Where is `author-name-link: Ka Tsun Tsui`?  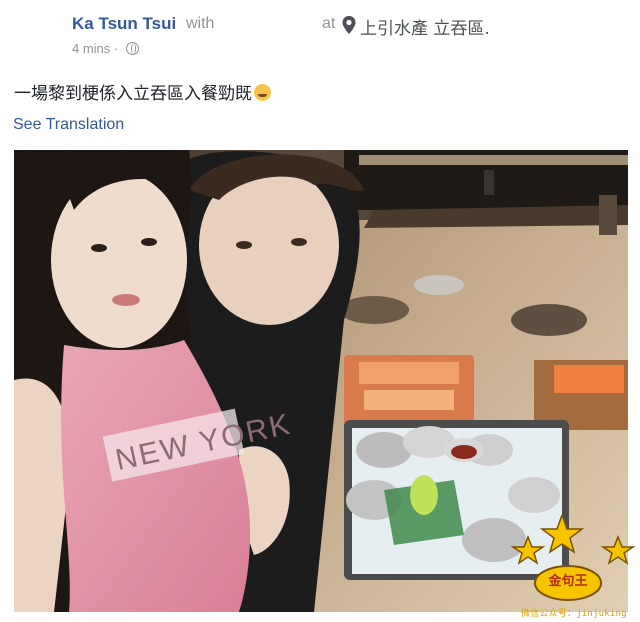 author-name-link: Ka Tsun Tsui is located at coordinates (124, 24).